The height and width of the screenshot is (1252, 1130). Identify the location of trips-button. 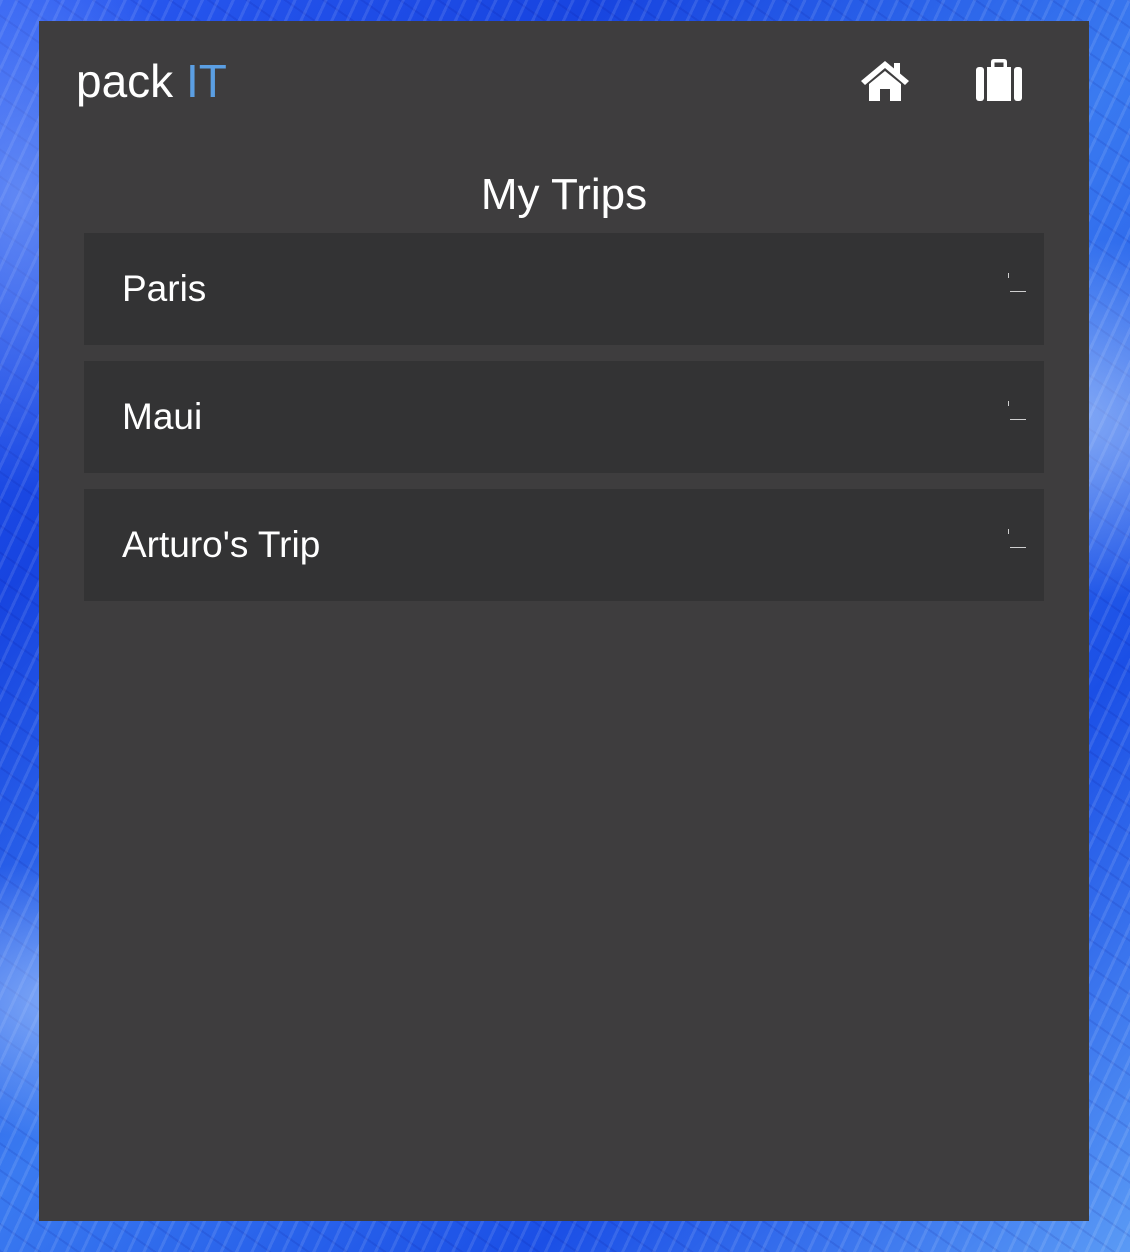
(999, 80).